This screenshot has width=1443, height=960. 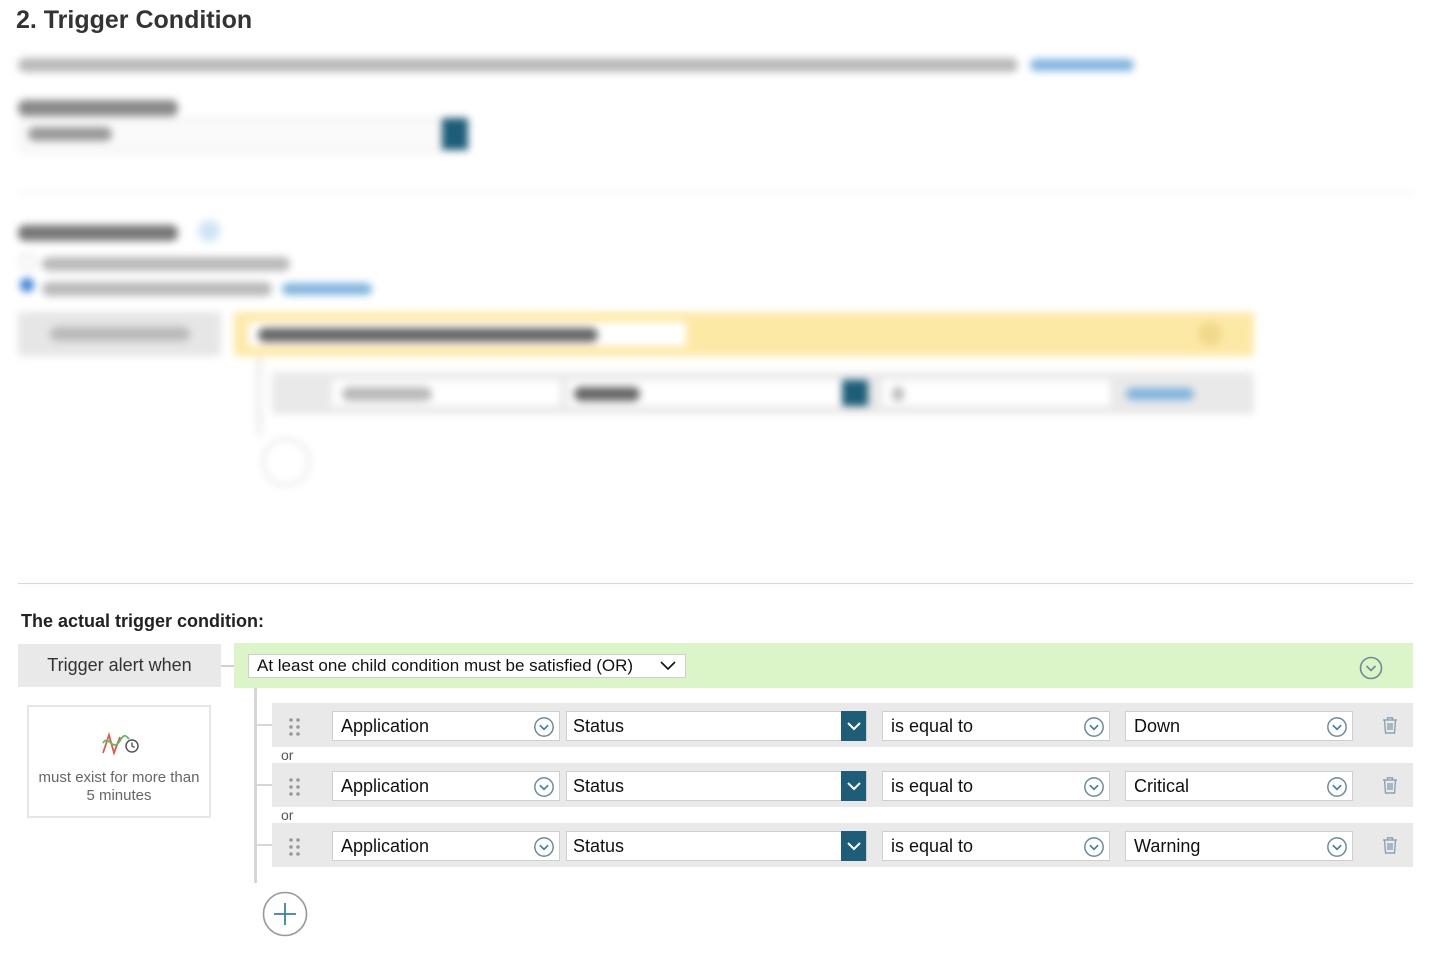 What do you see at coordinates (1239, 786) in the screenshot?
I see `value-select: Critical` at bounding box center [1239, 786].